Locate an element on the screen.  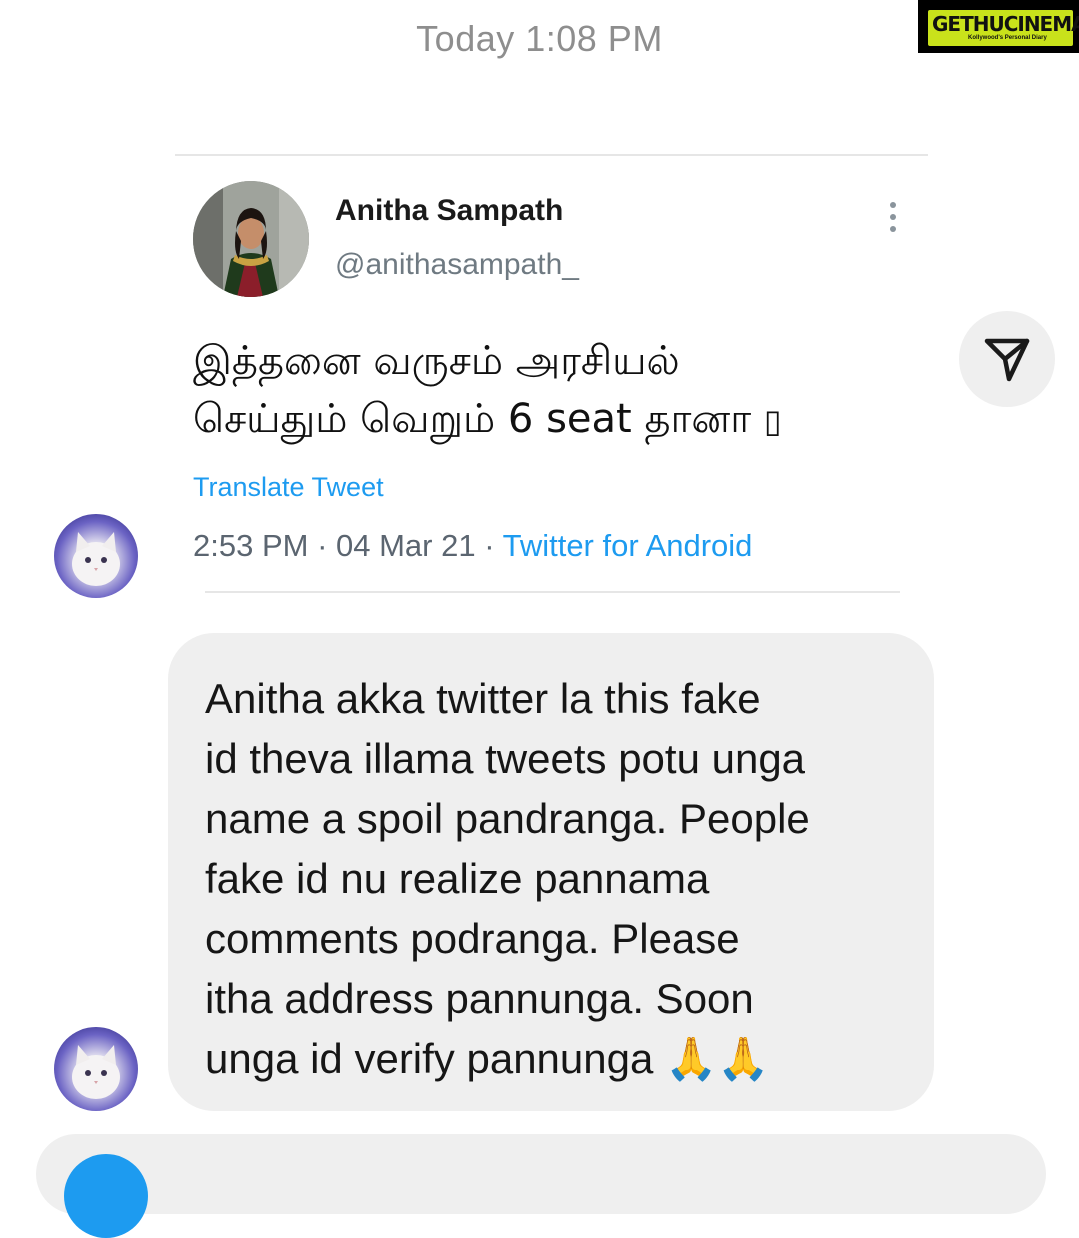
translate-tweet-link: Translate Tweet is located at coordinates (288, 487).